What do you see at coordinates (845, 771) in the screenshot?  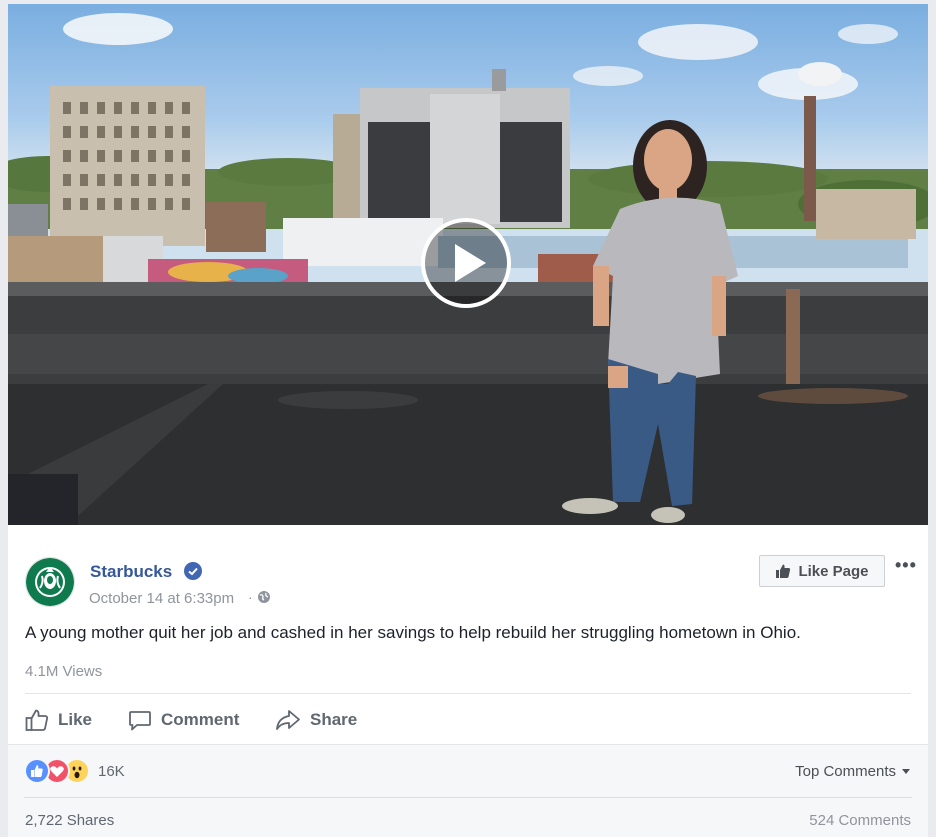 I see `top-comments-label: Top Comments` at bounding box center [845, 771].